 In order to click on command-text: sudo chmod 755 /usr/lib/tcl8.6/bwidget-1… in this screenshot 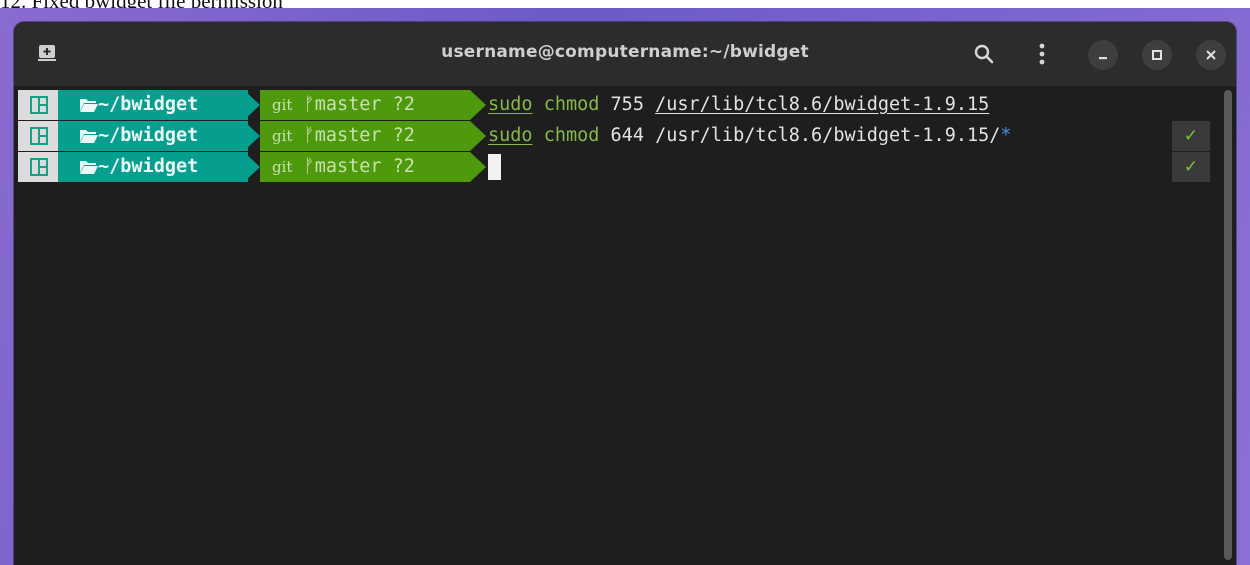, I will do `click(738, 104)`.